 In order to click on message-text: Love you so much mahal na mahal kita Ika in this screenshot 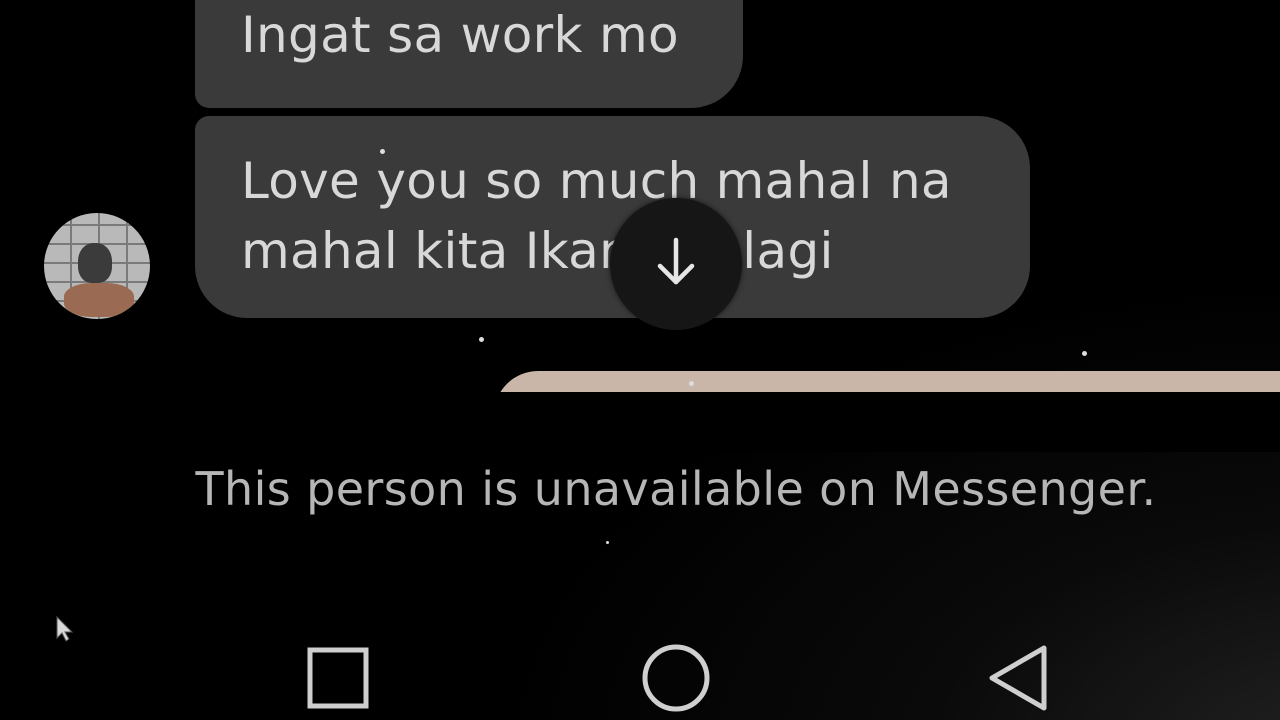, I will do `click(596, 216)`.